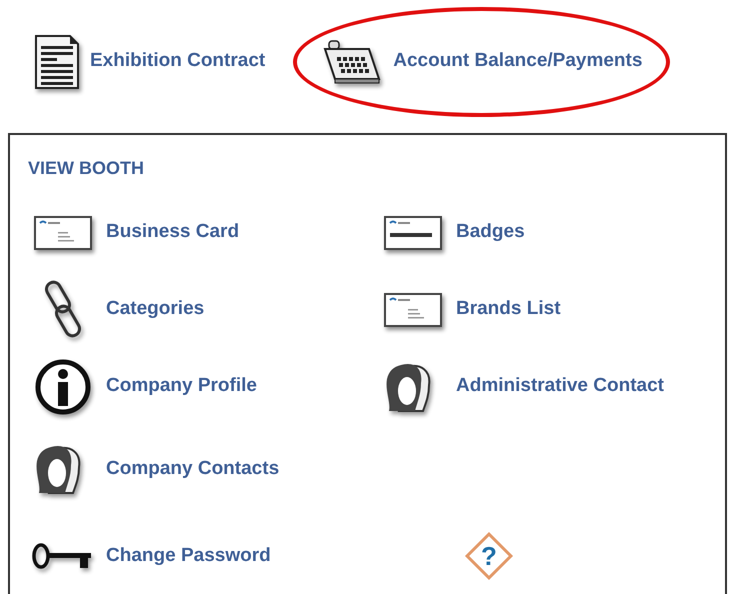  I want to click on menu-link: Company Profile, so click(181, 386).